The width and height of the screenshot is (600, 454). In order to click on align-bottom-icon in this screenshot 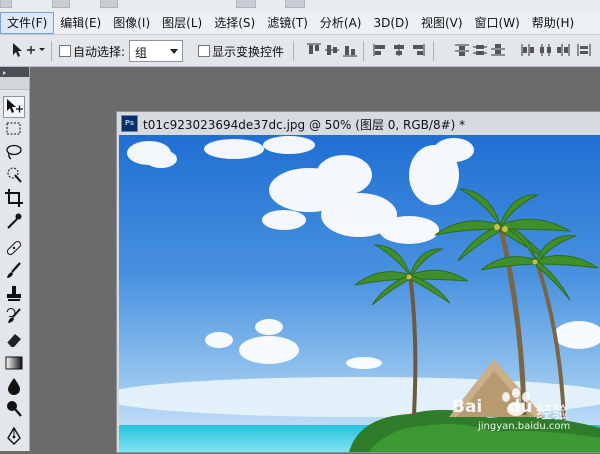, I will do `click(350, 50)`.